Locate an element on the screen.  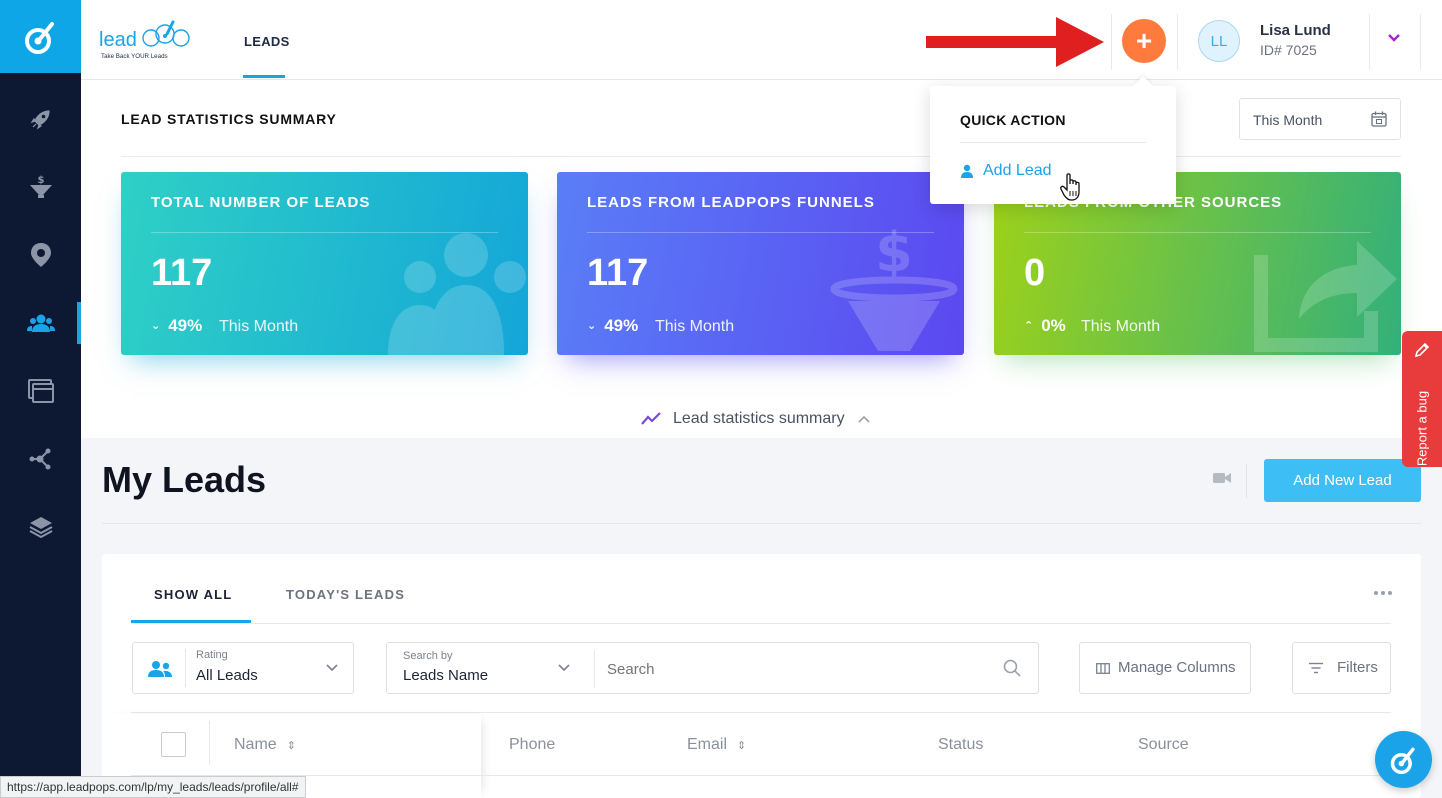
filter-icon is located at coordinates (1316, 668).